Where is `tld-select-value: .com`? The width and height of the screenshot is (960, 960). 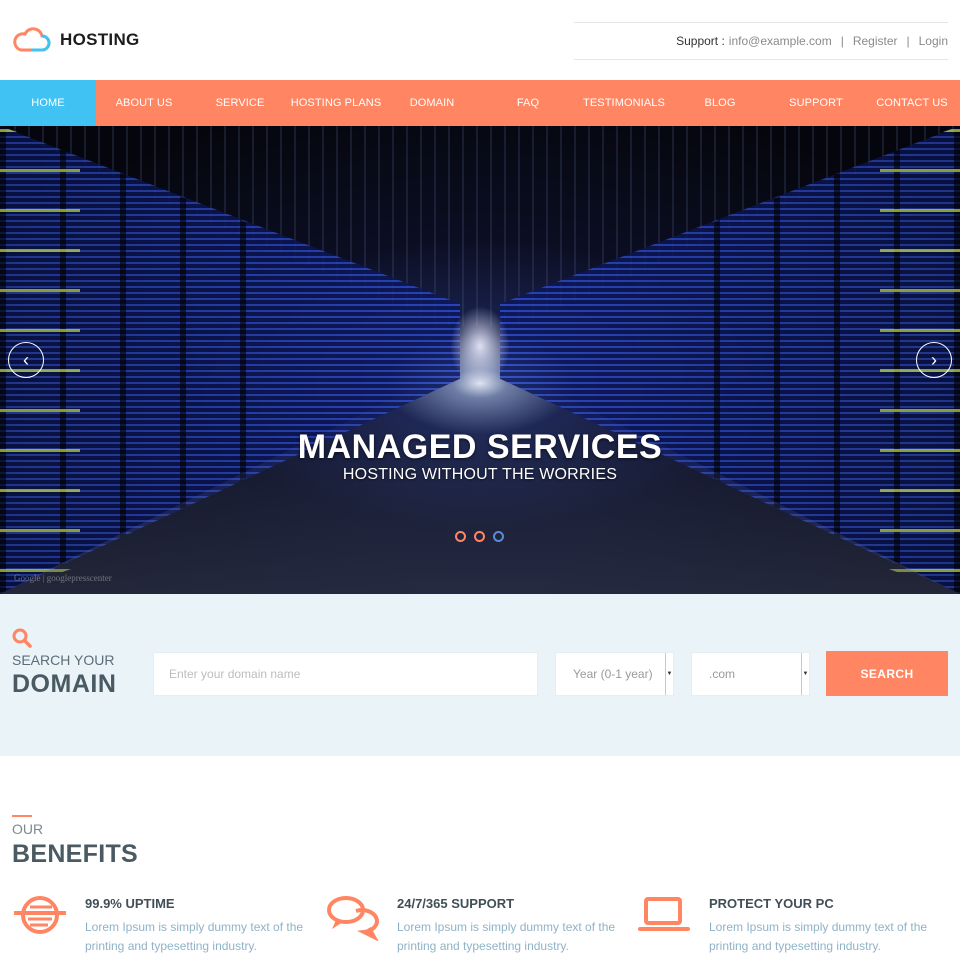
tld-select-value: .com is located at coordinates (722, 674).